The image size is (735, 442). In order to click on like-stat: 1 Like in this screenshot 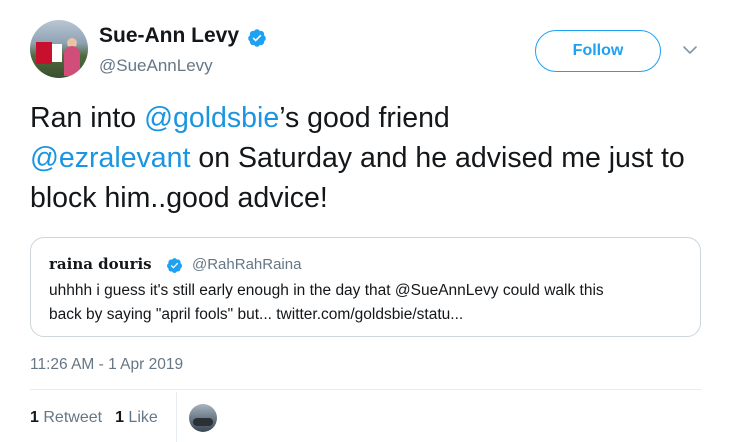, I will do `click(136, 418)`.